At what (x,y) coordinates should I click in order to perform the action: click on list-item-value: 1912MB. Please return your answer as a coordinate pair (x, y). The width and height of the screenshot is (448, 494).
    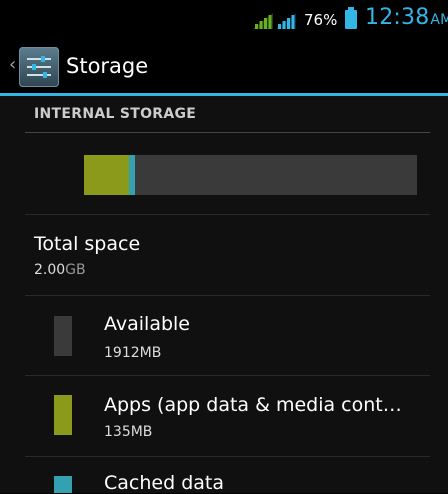
    Looking at the image, I should click on (133, 353).